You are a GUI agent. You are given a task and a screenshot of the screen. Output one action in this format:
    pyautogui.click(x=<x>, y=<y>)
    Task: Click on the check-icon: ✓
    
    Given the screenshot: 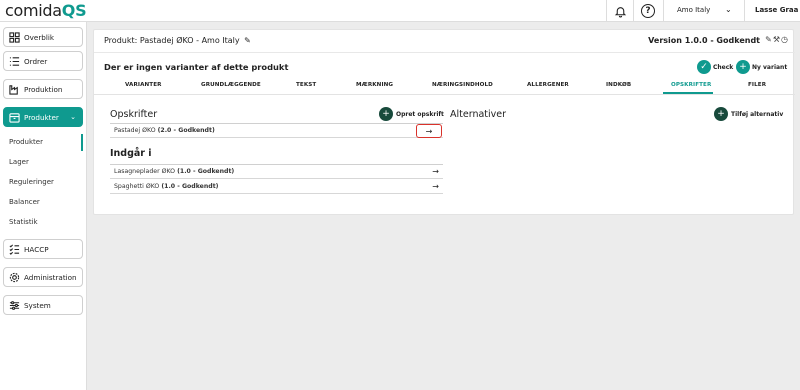 What is the action you would take?
    pyautogui.click(x=704, y=66)
    